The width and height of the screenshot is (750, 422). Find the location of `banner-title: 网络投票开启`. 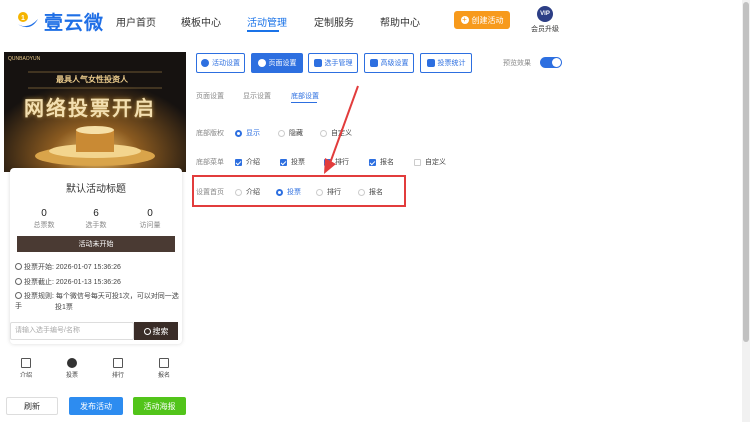

banner-title: 网络投票开启 is located at coordinates (90, 109).